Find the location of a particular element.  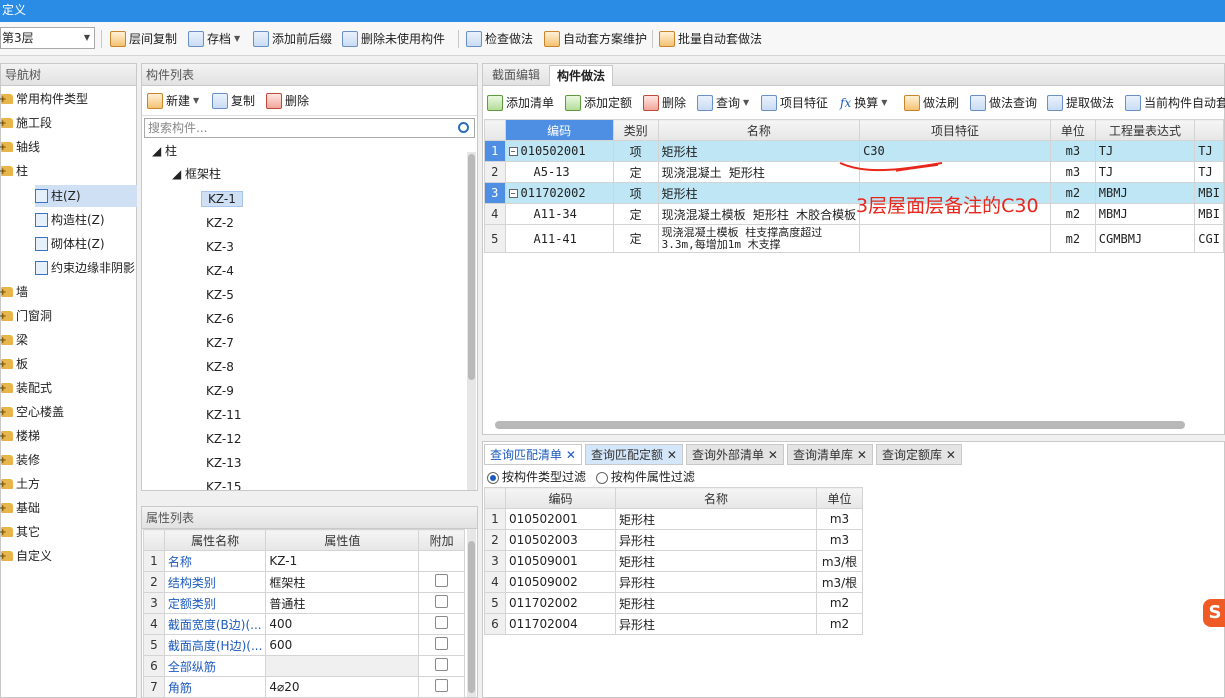

table-row: 6 全部纵筋 is located at coordinates (304, 666).